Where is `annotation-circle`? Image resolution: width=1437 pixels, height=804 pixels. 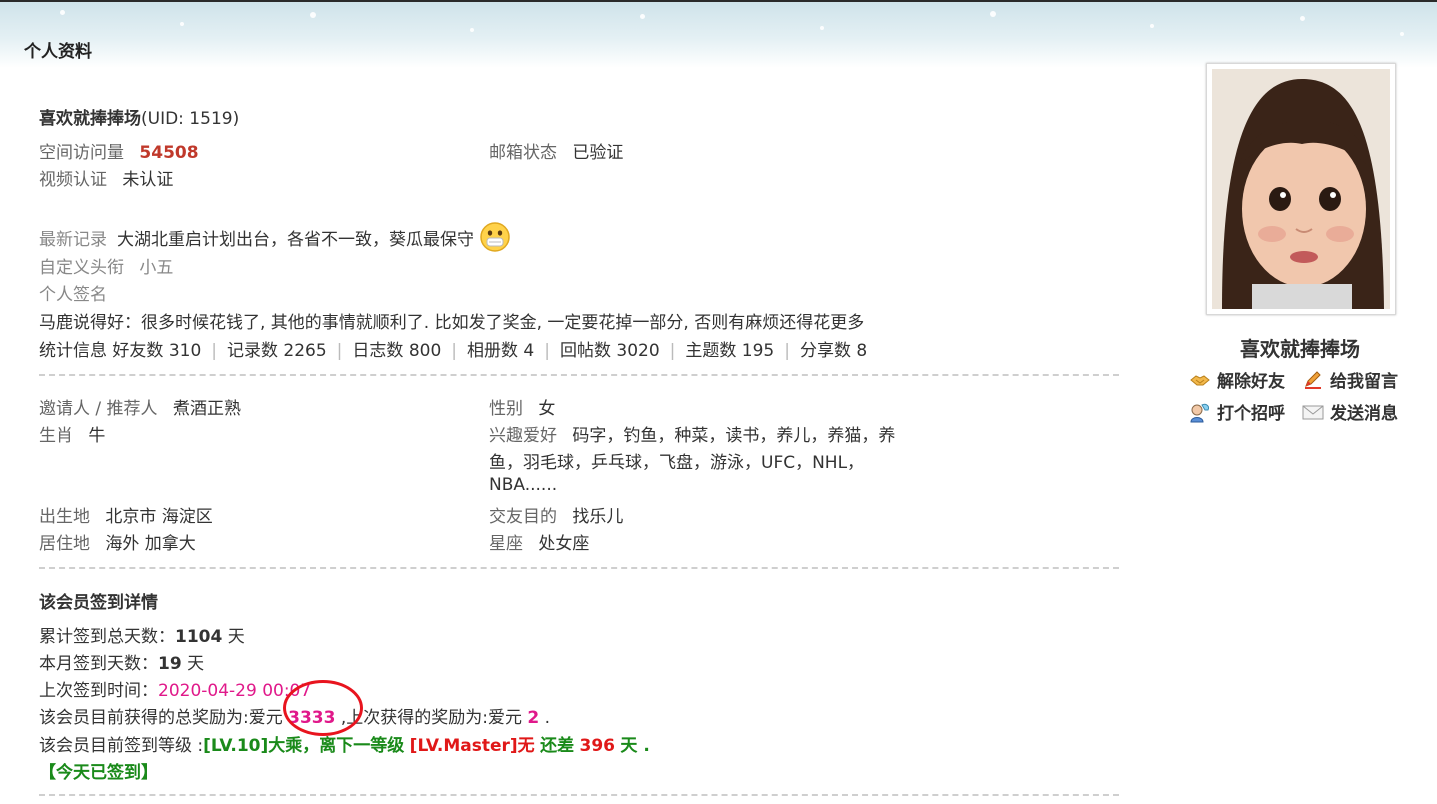
annotation-circle is located at coordinates (323, 708).